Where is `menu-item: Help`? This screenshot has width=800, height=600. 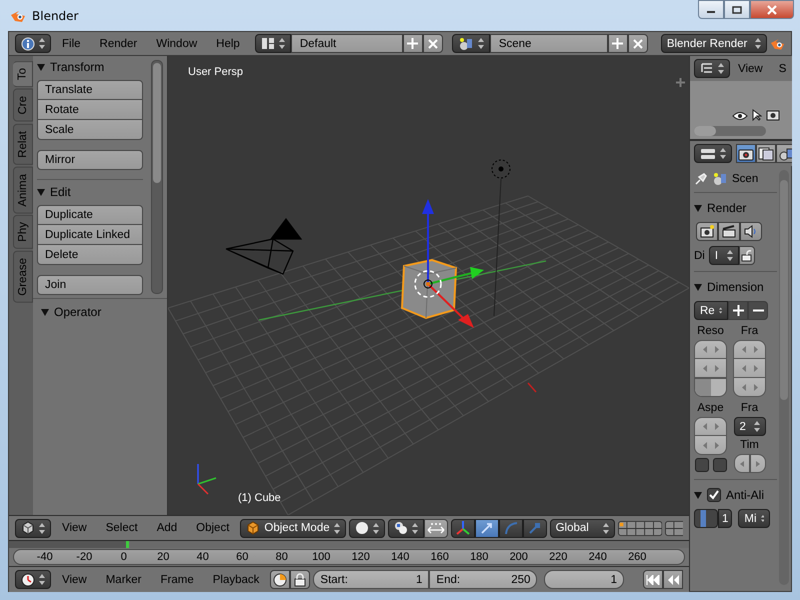
menu-item: Help is located at coordinates (228, 43).